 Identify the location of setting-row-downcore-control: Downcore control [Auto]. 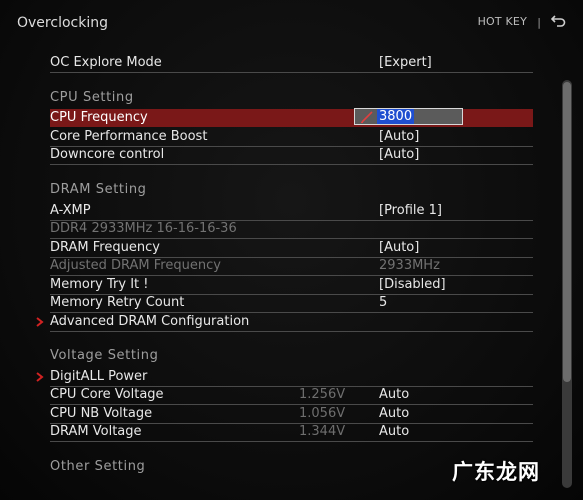
(291, 155).